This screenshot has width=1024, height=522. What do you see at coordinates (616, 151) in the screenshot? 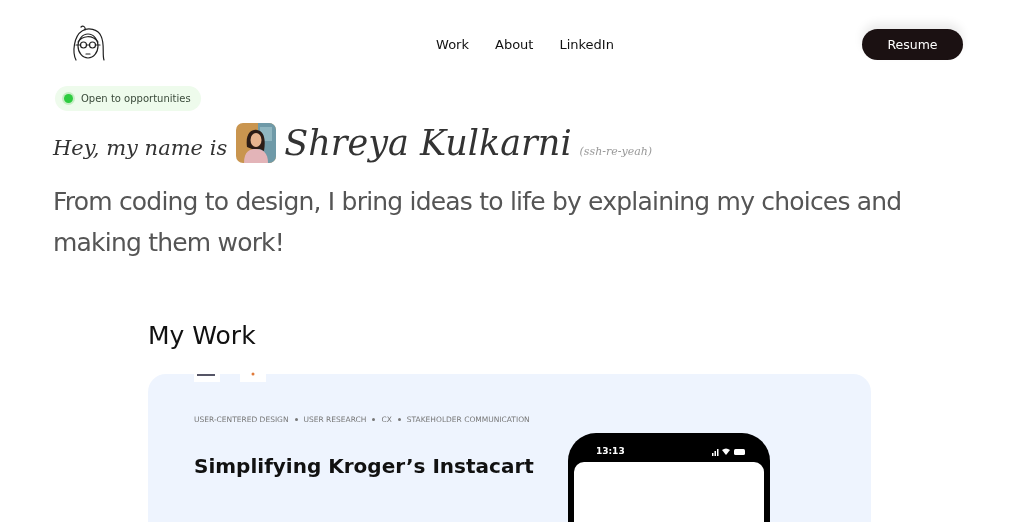
I see `pronunciation-text: (ssh-re-yeah)` at bounding box center [616, 151].